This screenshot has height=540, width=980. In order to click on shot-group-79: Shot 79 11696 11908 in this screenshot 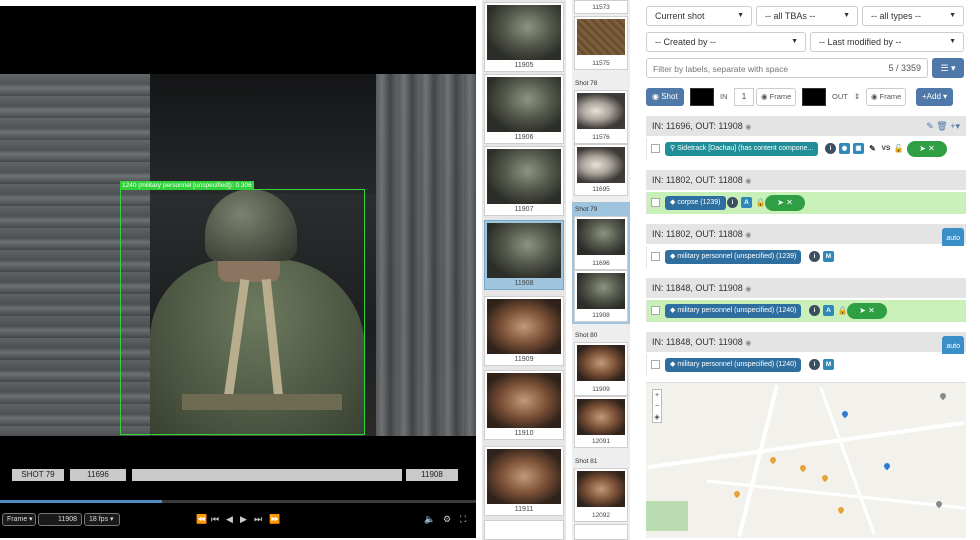, I will do `click(601, 263)`.